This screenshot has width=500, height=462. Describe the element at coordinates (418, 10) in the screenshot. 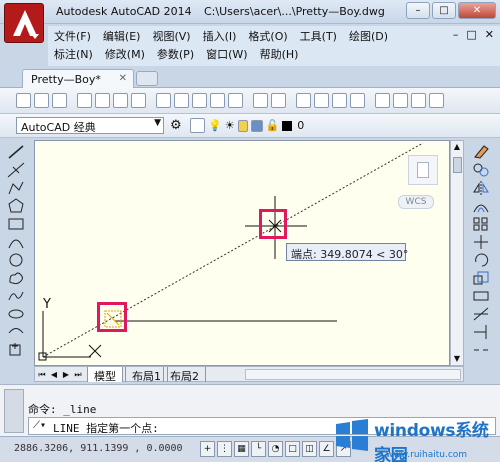

I see `minimize-button: –` at that location.